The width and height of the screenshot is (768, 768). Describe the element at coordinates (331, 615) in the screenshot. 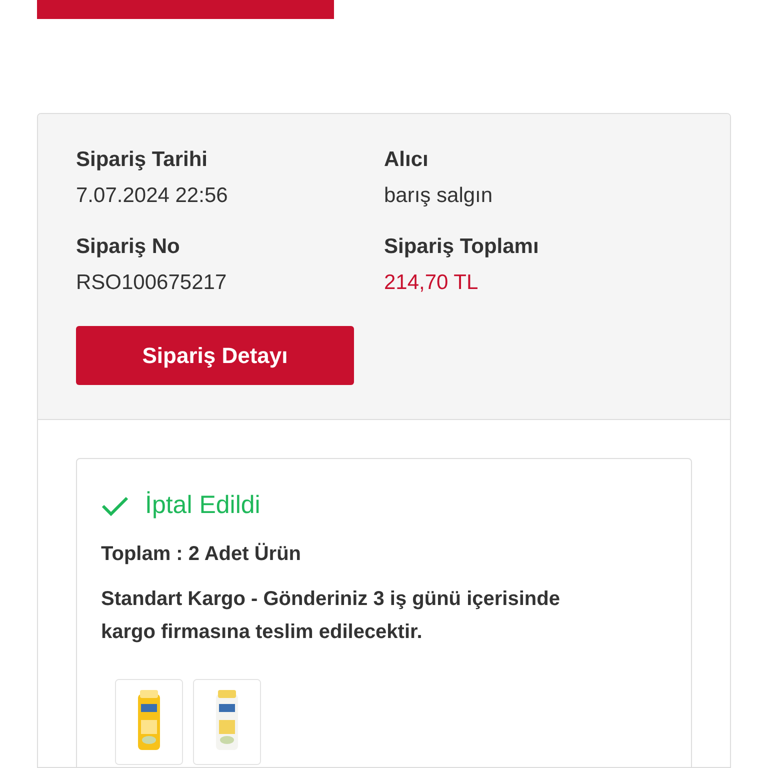

I see `shipping-info-text: Standart Kargo - Gönderiniz 3 iş günü içerisinde kargo firmasına teslim edilecektir.` at that location.